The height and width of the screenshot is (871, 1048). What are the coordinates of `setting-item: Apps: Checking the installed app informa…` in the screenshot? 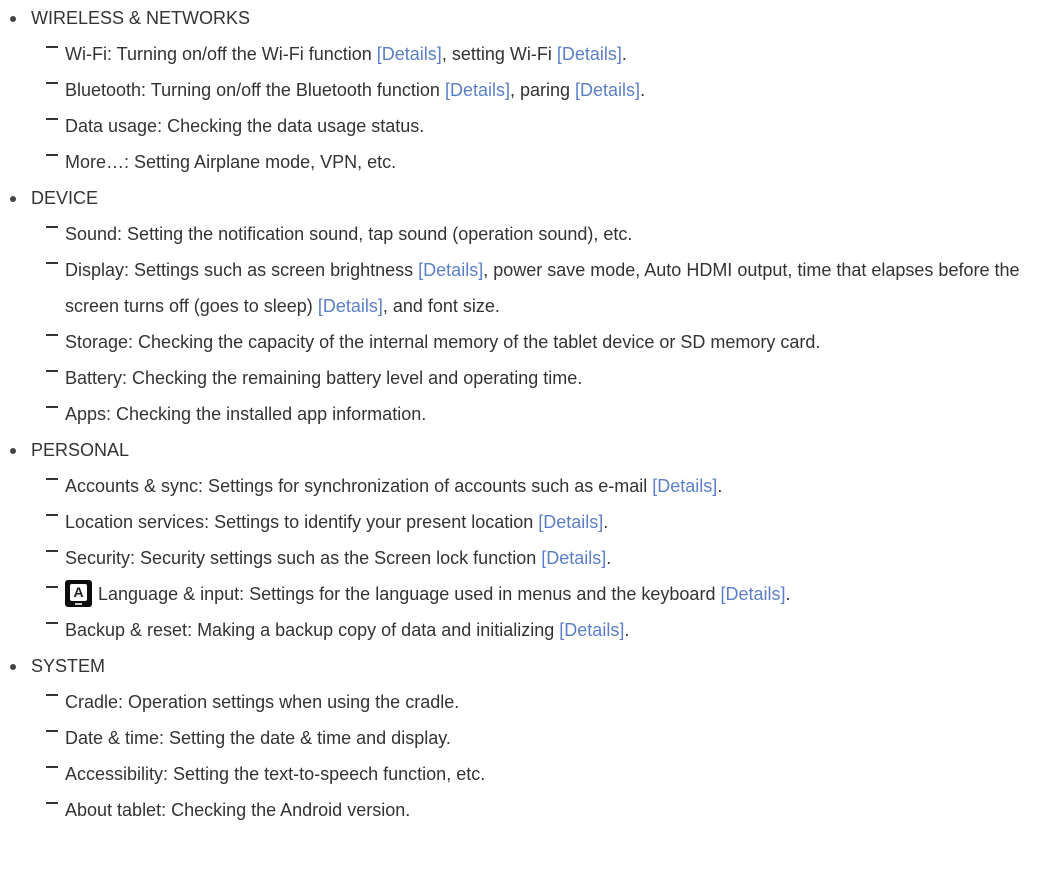 It's located at (524, 414).